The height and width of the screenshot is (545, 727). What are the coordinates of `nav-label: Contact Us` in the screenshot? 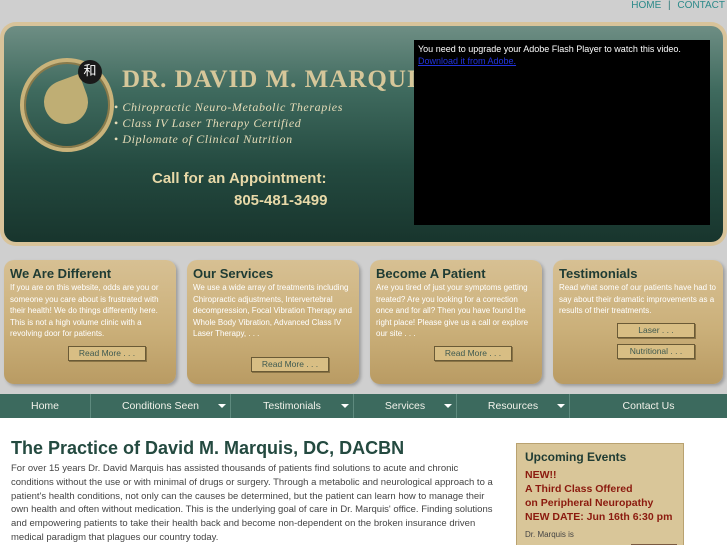 It's located at (648, 406).